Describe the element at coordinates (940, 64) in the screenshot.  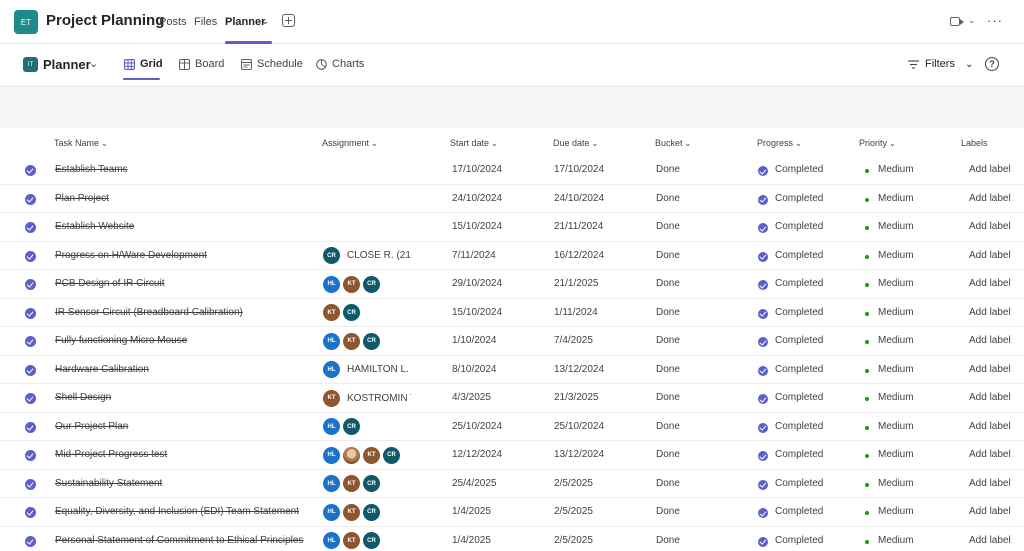
I see `filters-button: Filters ⌄` at that location.